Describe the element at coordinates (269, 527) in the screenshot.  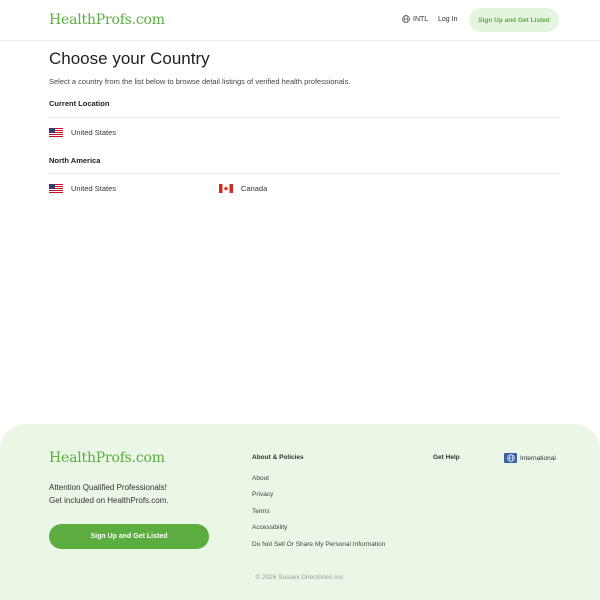
I see `footer-link-accessibility: Accessibility` at that location.